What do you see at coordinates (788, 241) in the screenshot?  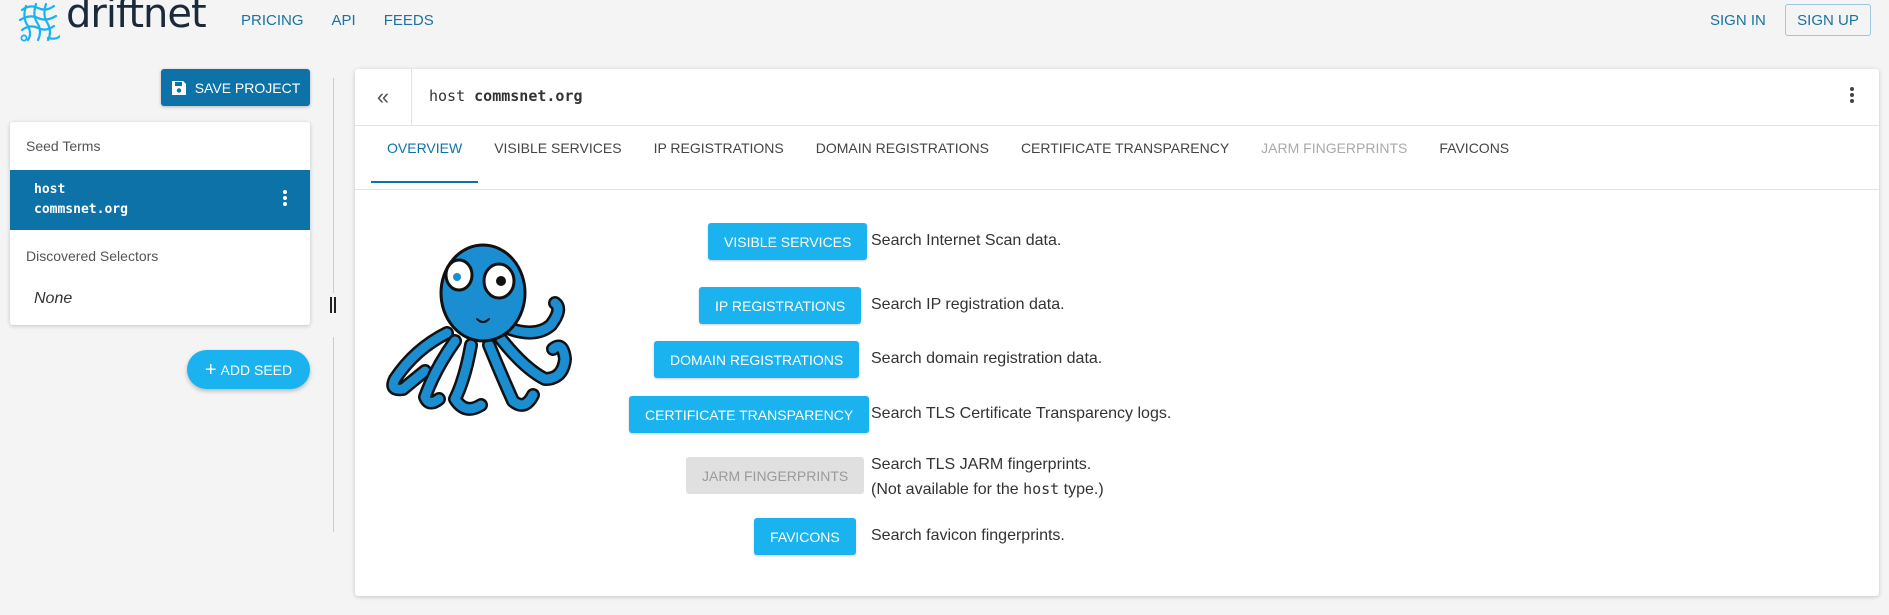 I see `visible-services-button: VISIBLE SERVICES` at bounding box center [788, 241].